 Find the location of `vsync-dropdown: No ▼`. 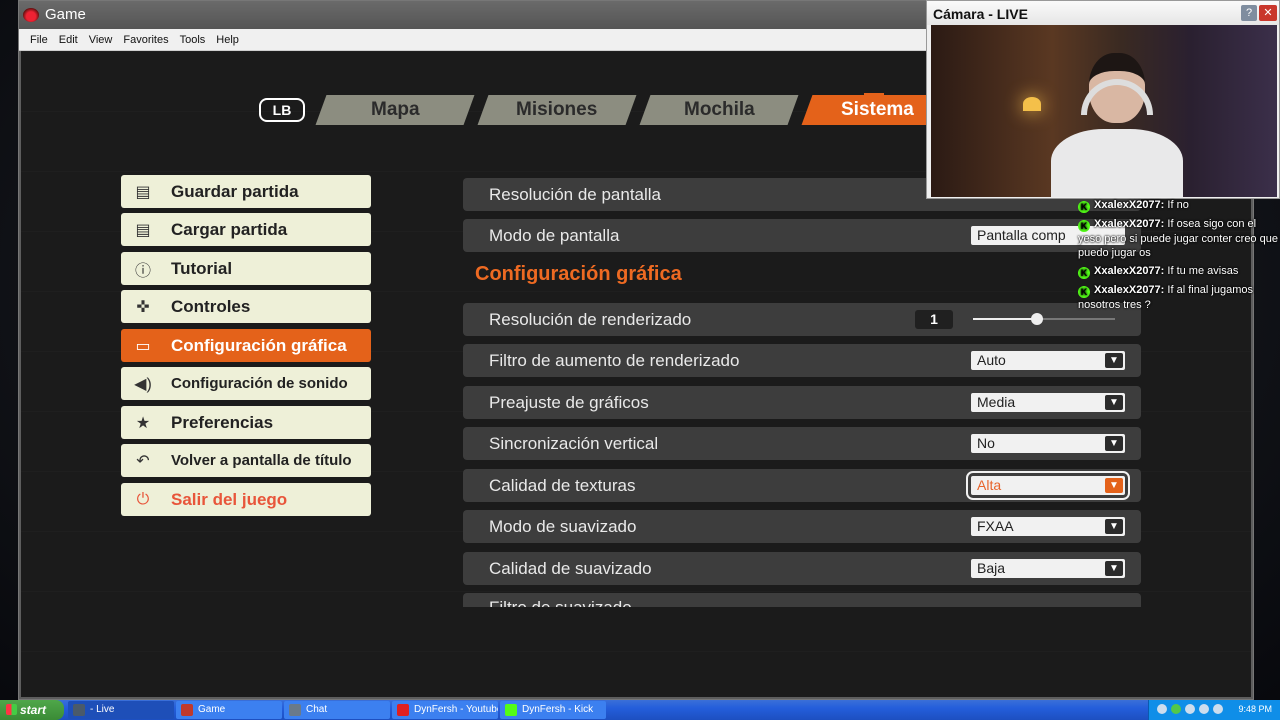

vsync-dropdown: No ▼ is located at coordinates (1048, 443).